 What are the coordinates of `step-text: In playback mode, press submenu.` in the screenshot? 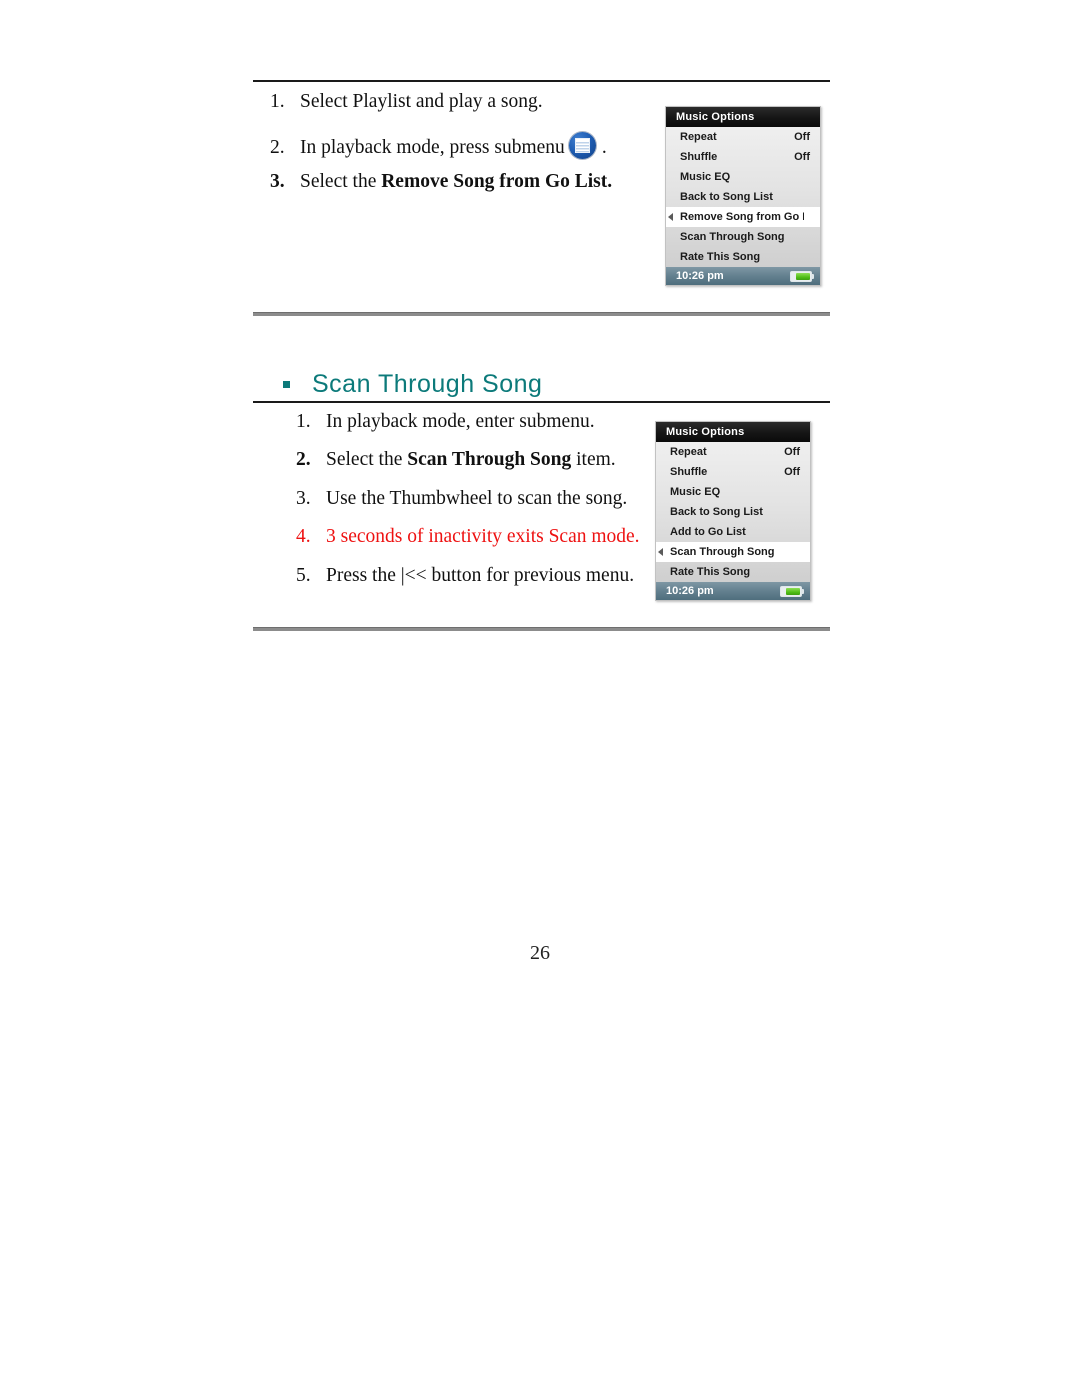 It's located at (481, 146).